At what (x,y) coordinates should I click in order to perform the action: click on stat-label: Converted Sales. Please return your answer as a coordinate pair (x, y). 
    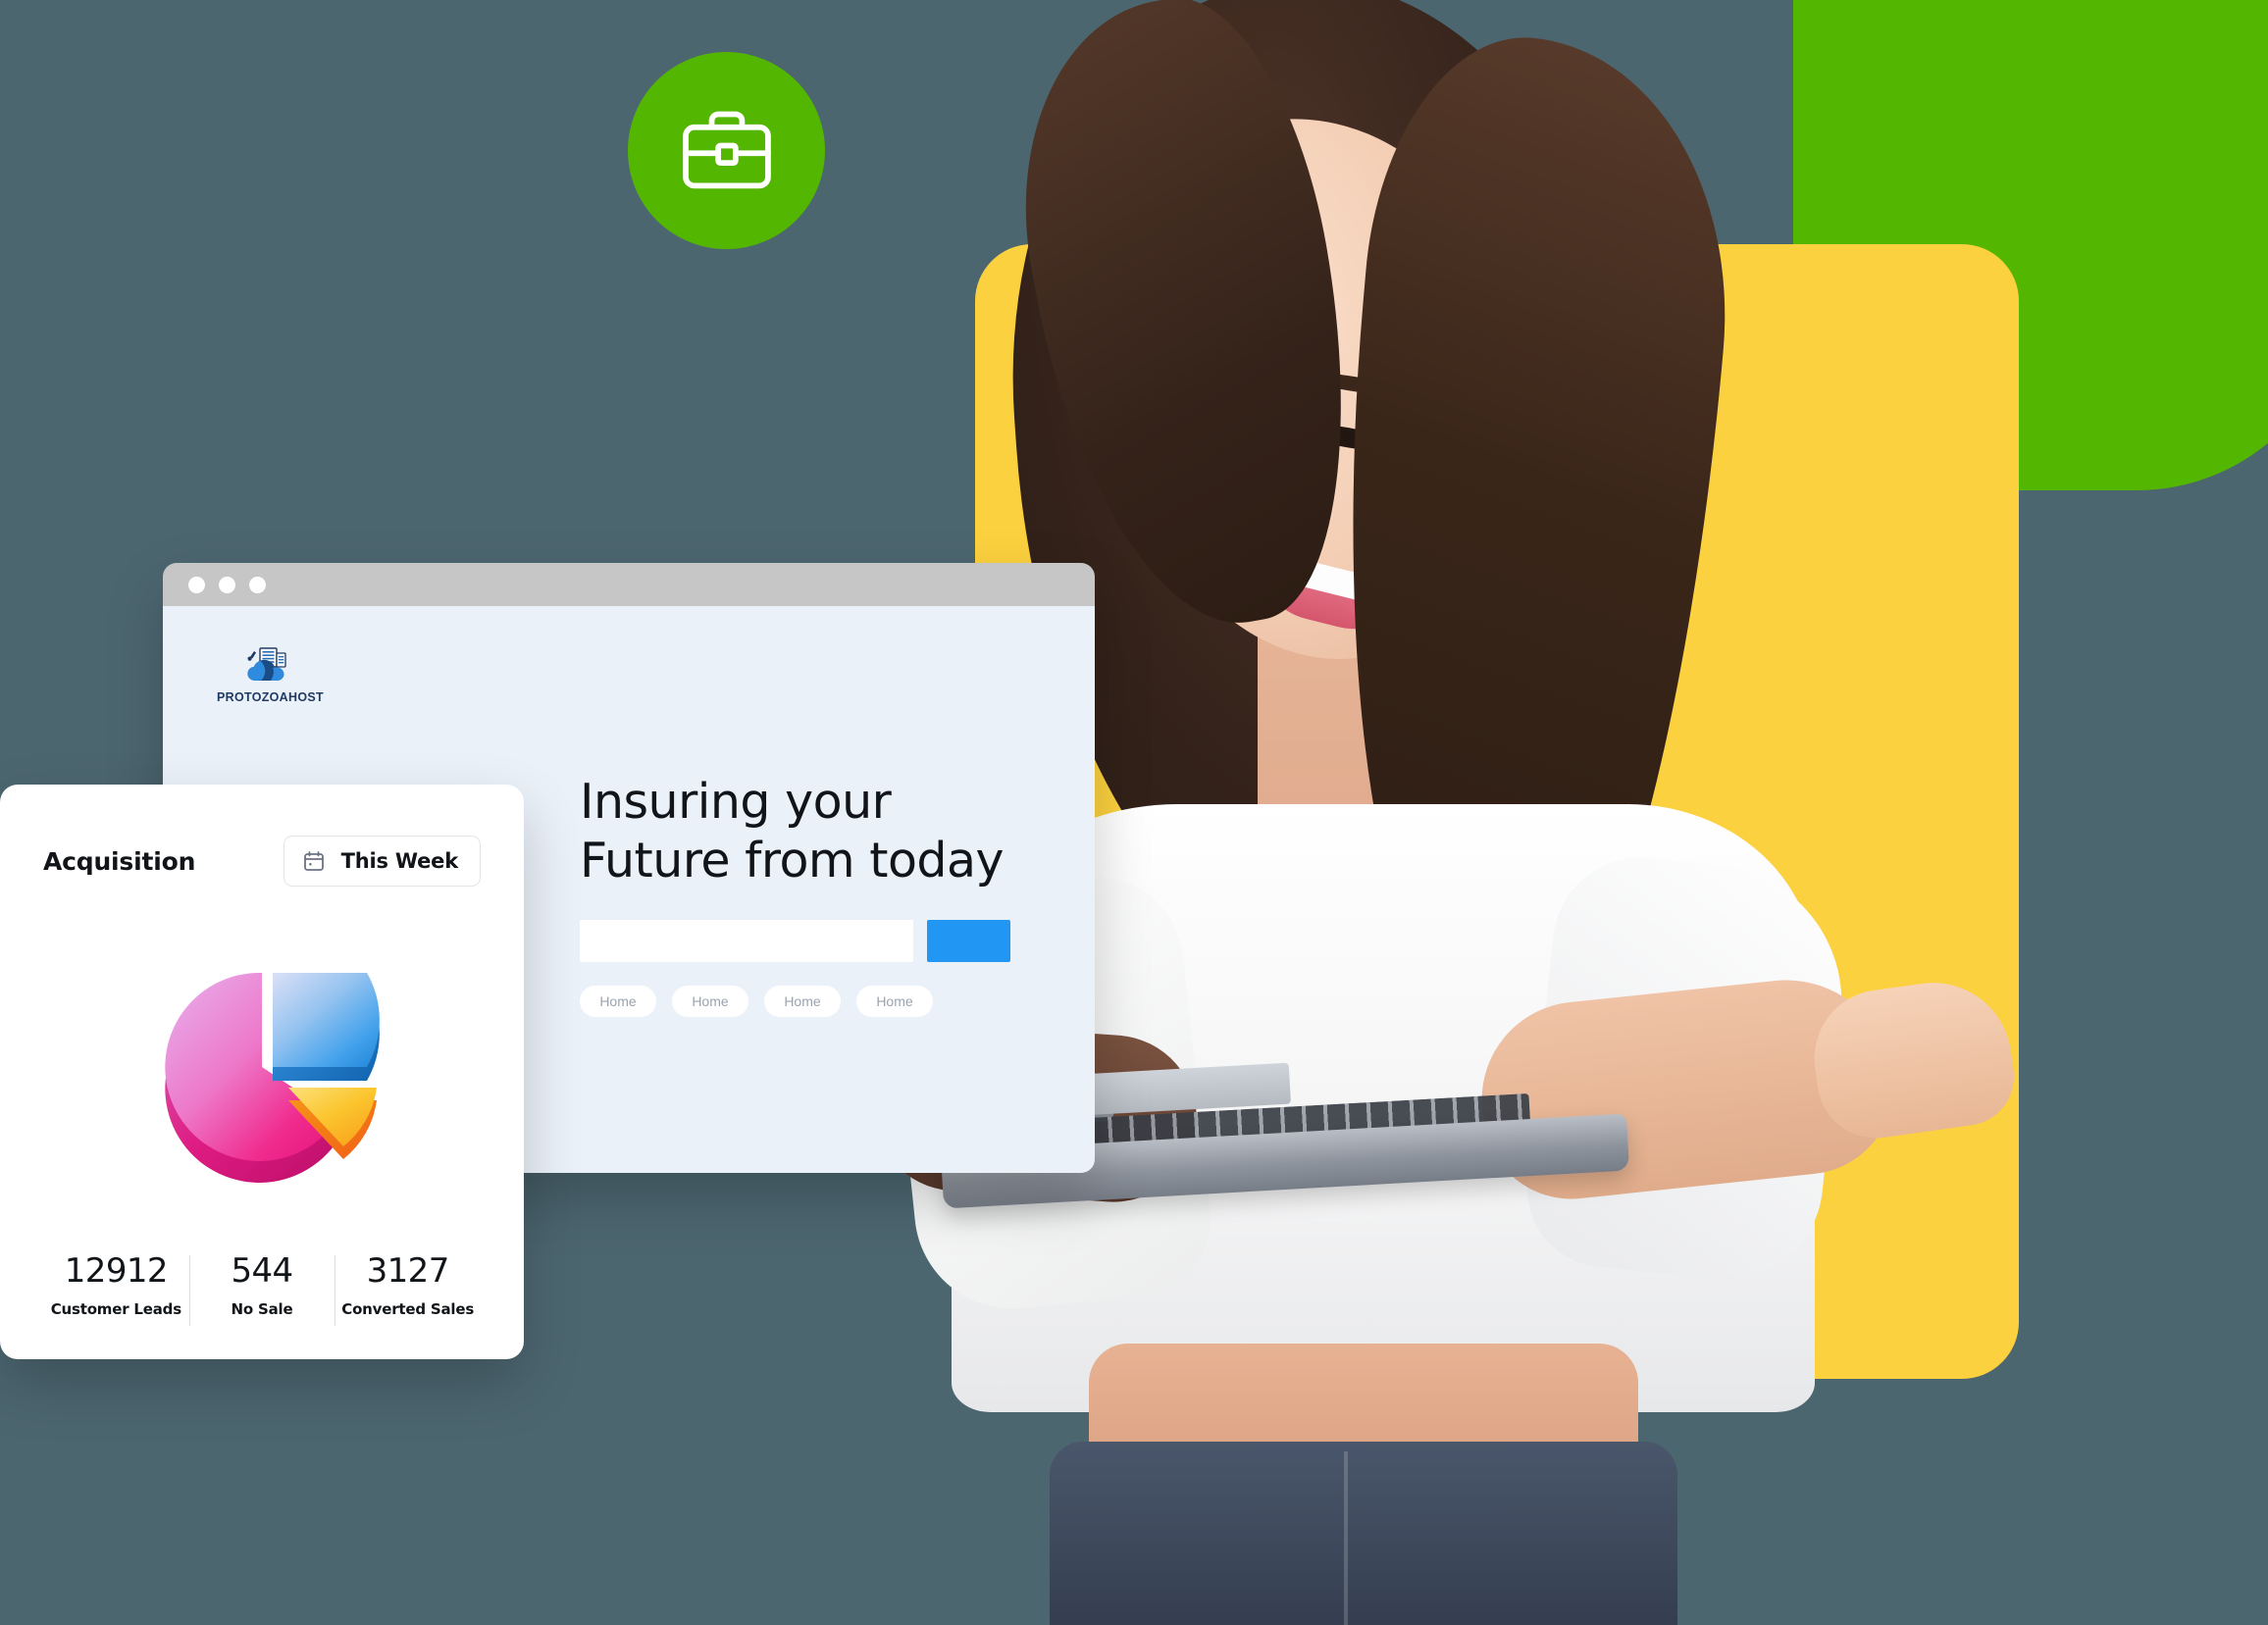
    Looking at the image, I should click on (408, 1309).